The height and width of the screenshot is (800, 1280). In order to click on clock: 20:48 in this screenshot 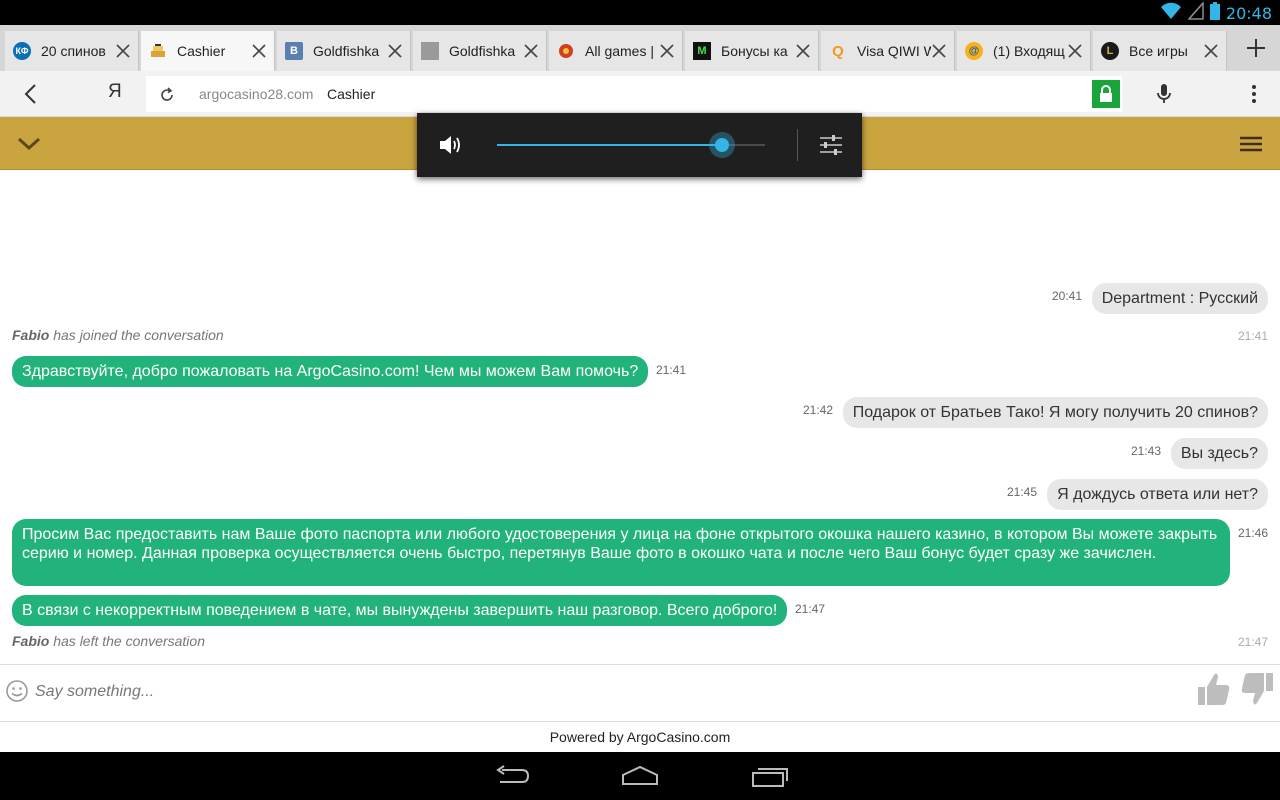, I will do `click(1248, 13)`.